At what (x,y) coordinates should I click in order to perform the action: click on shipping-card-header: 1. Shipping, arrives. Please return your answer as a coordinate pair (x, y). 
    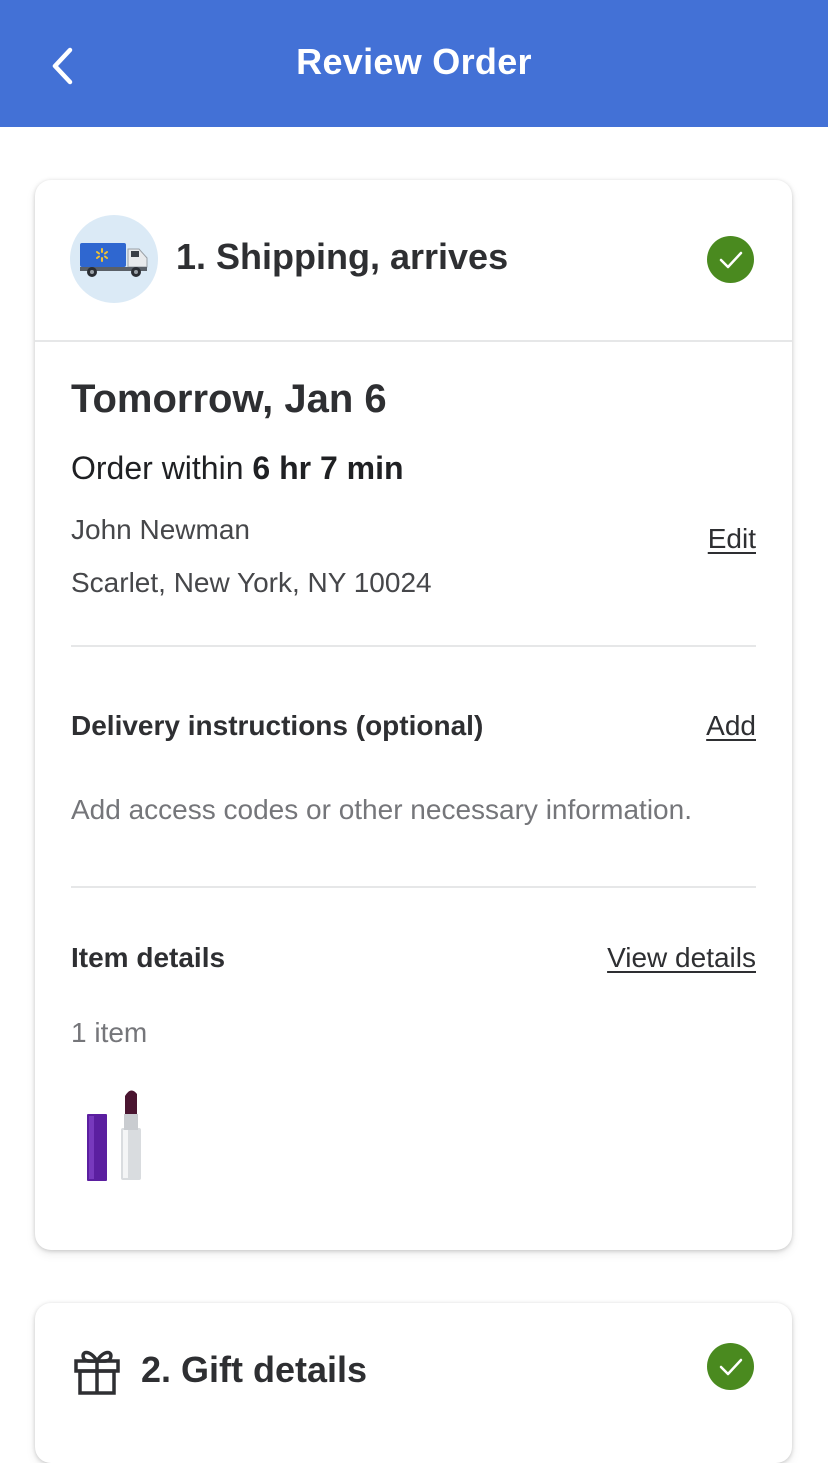
    Looking at the image, I should click on (413, 261).